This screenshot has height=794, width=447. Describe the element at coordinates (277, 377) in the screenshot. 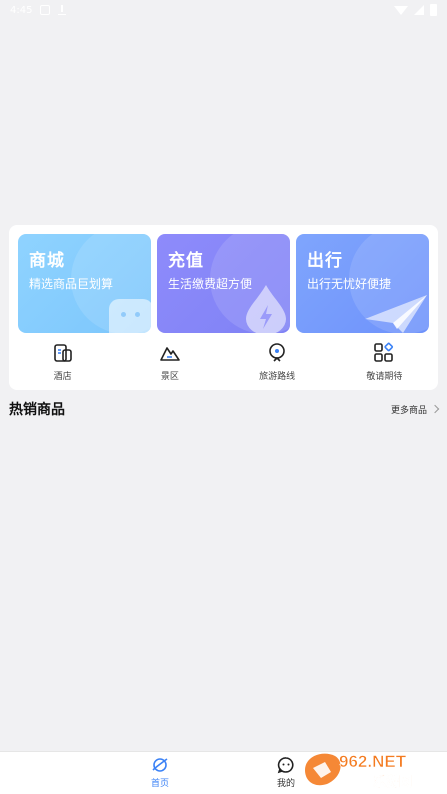

I see `nav-label-route: 旅游路线` at that location.